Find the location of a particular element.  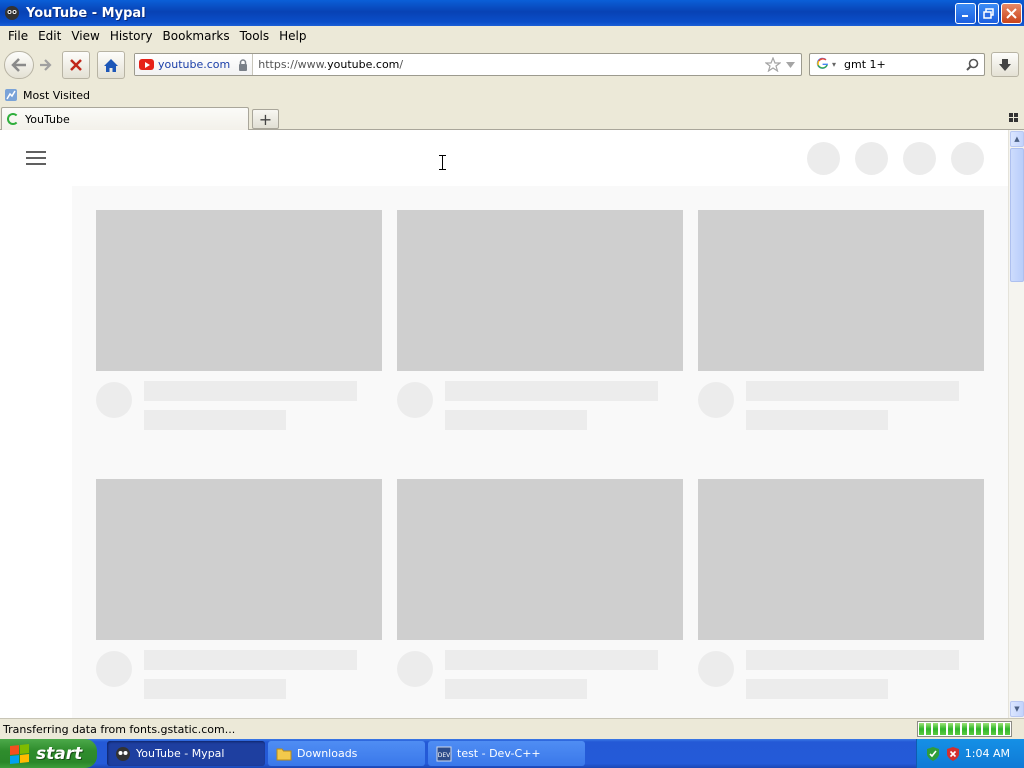

stop-button is located at coordinates (76, 65).